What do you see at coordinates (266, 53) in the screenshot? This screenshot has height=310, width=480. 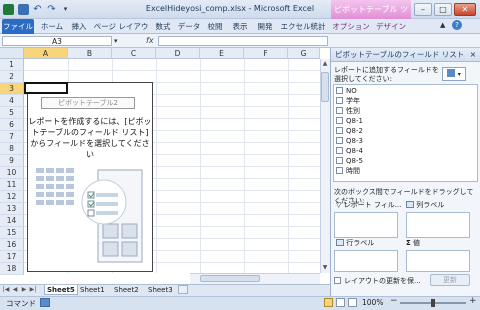 I see `column-header-f: F` at bounding box center [266, 53].